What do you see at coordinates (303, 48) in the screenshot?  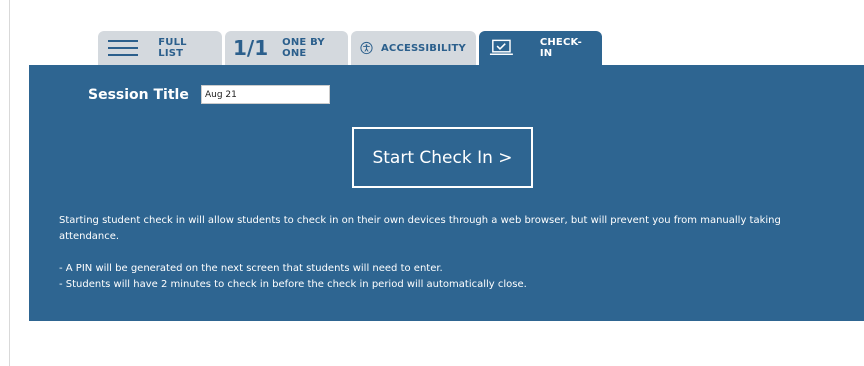 I see `tab-one-by-one-label: ONE BY ONE` at bounding box center [303, 48].